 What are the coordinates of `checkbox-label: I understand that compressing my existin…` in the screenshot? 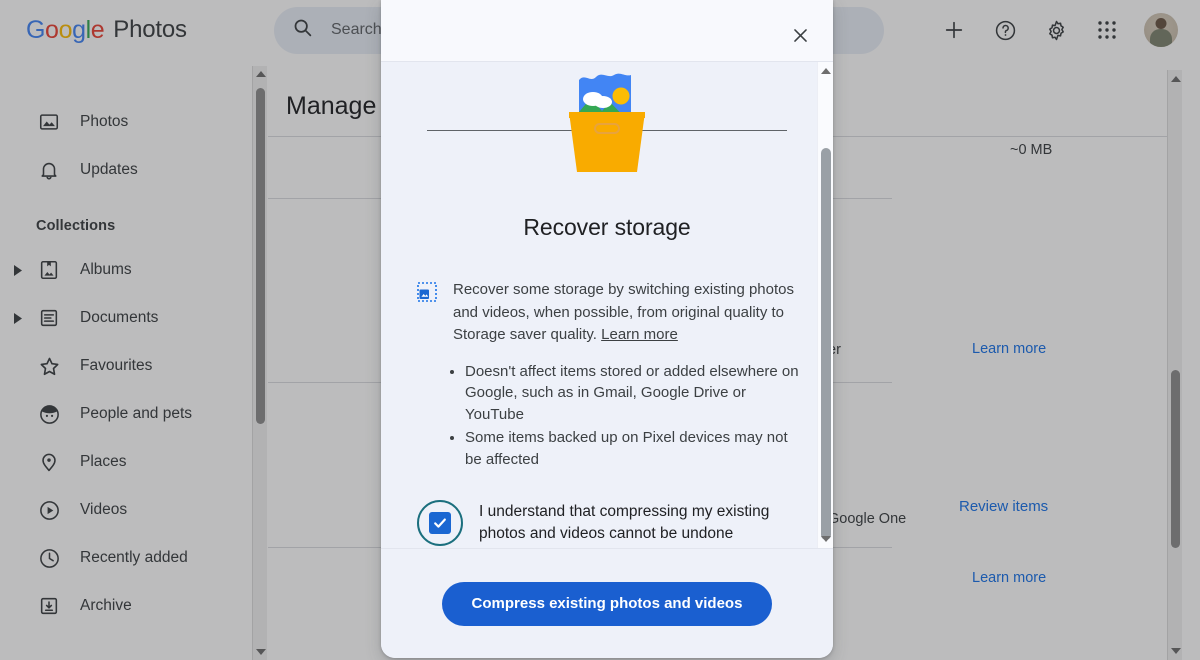 It's located at (624, 522).